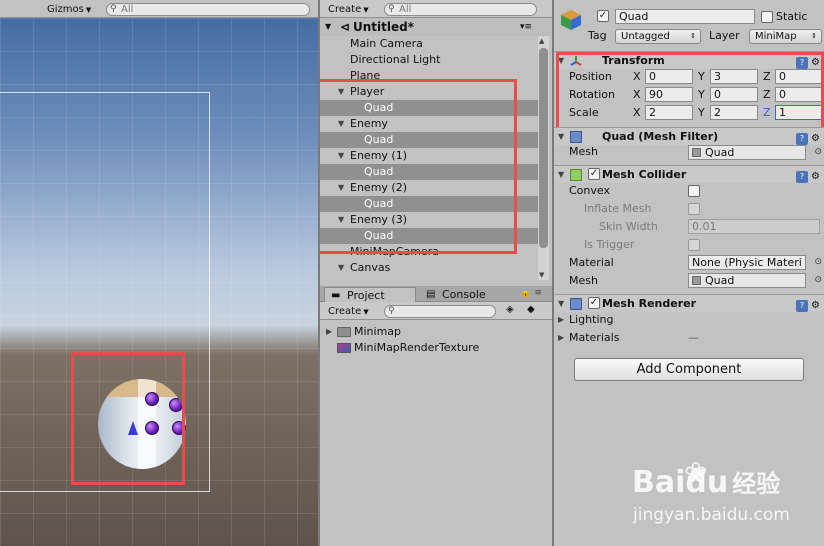 Image resolution: width=824 pixels, height=546 pixels. I want to click on folder-icon, so click(344, 332).